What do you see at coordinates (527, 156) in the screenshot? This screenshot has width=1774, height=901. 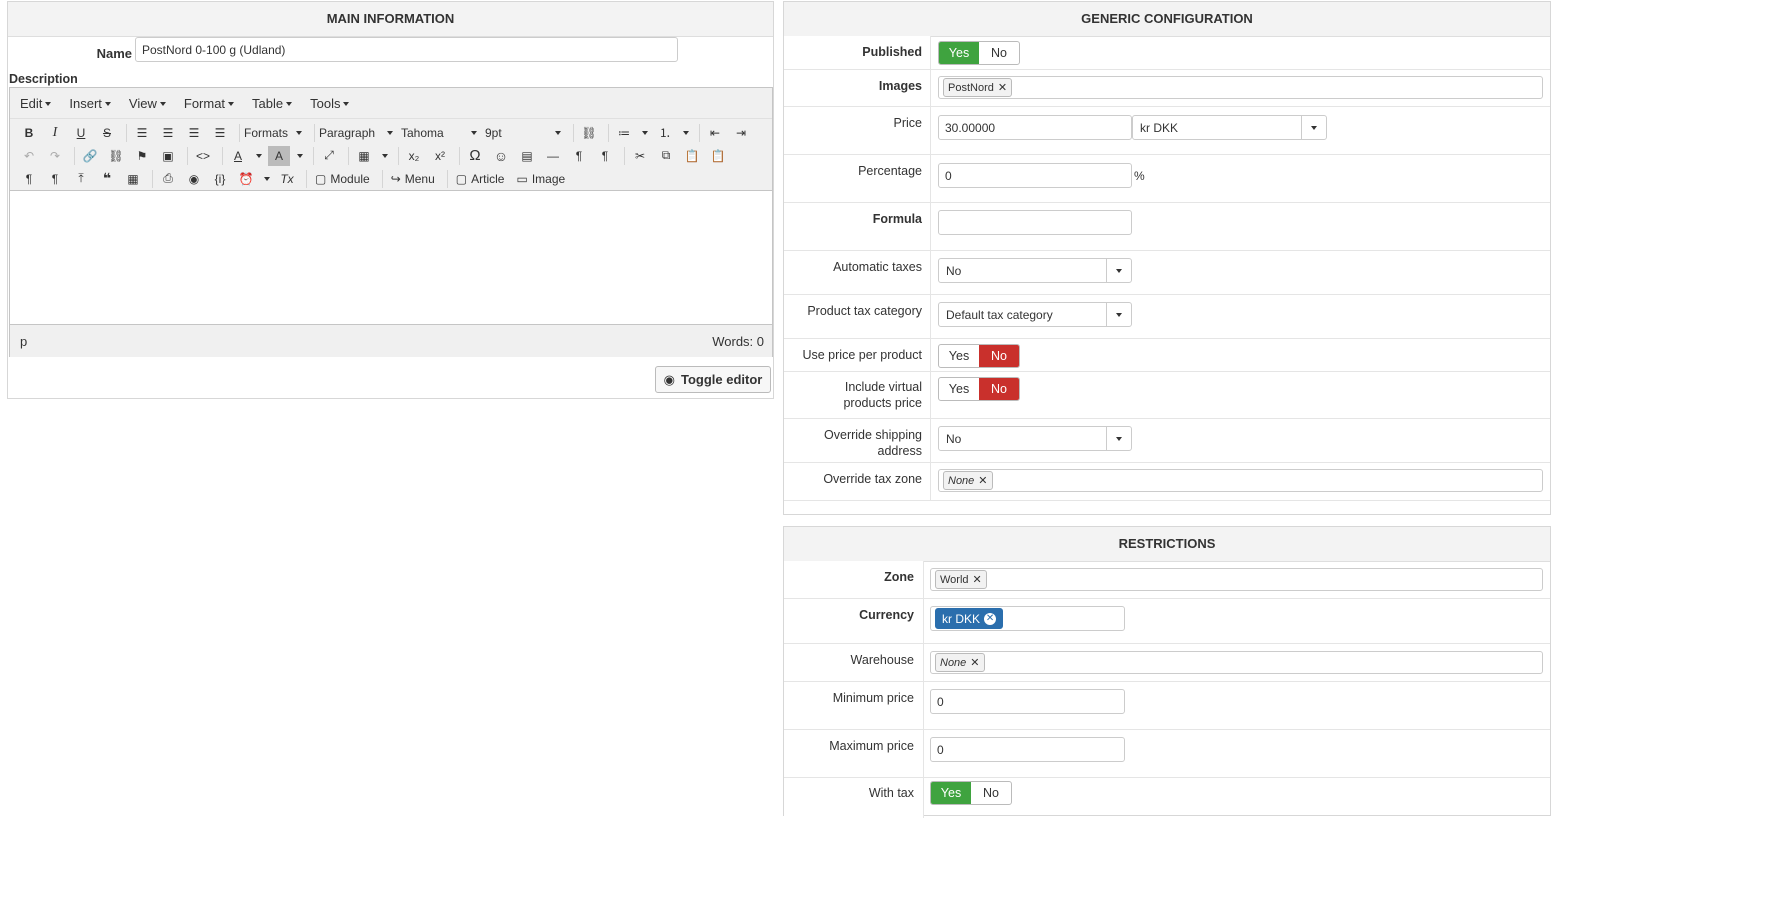 I see `media-icon: ▤` at bounding box center [527, 156].